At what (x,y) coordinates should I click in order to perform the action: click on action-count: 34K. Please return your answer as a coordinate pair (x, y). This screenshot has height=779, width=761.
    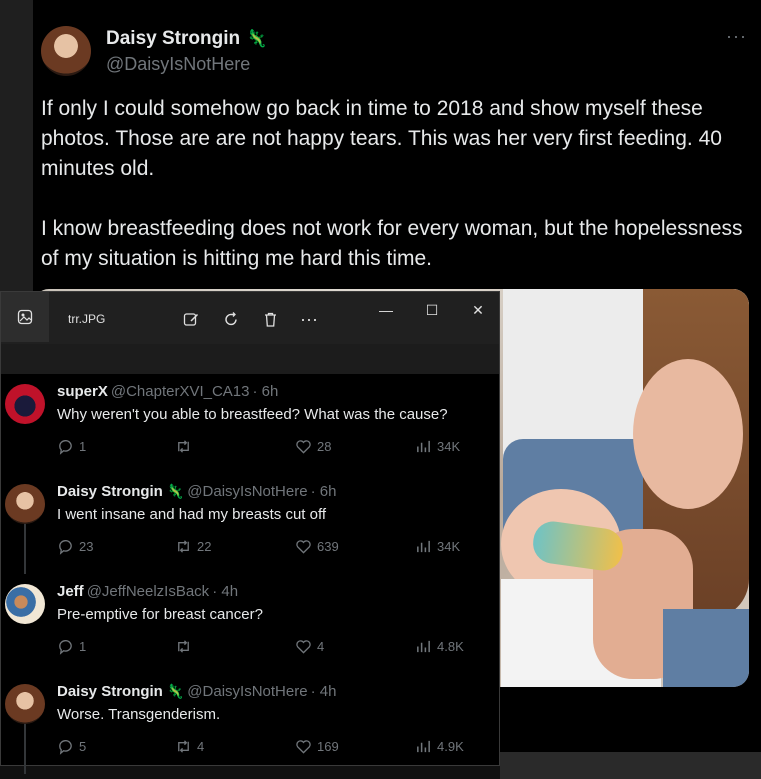
    Looking at the image, I should click on (449, 446).